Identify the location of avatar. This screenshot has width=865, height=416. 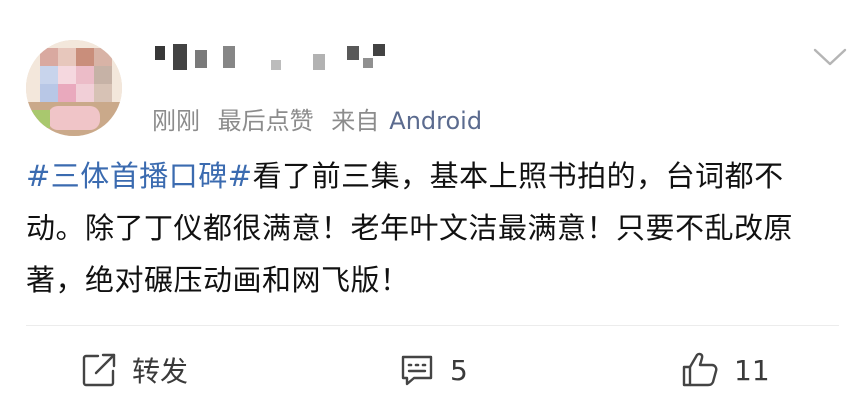
(74, 88).